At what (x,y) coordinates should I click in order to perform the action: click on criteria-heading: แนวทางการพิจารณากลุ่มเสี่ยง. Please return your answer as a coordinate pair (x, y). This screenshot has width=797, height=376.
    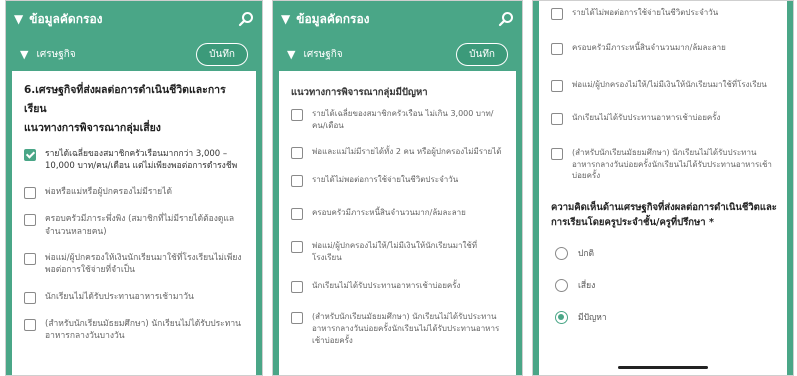
    Looking at the image, I should click on (92, 127).